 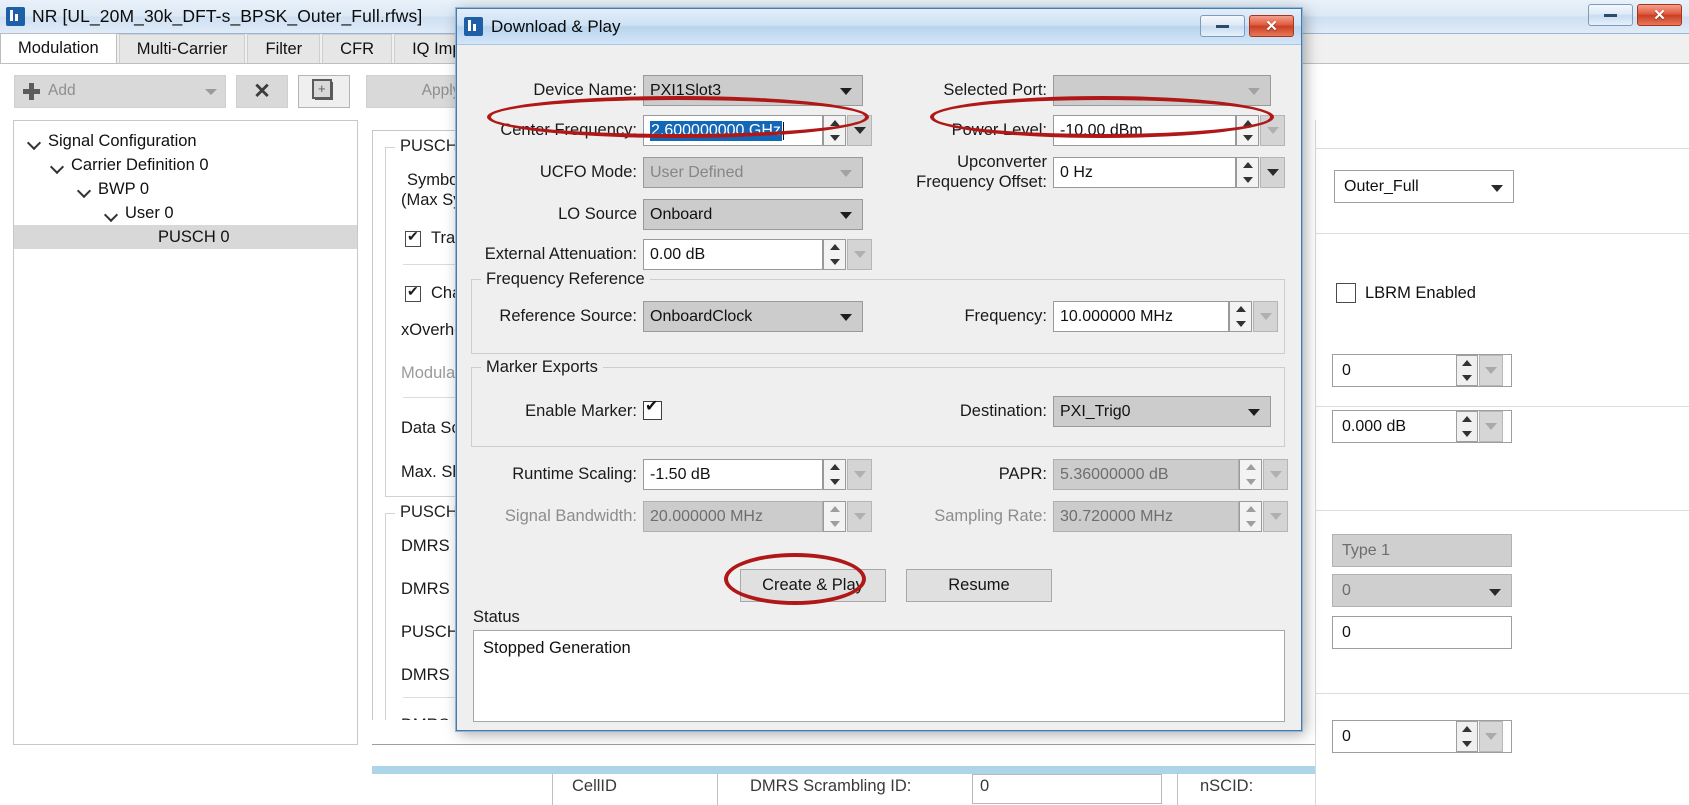 I want to click on lo-source-combo: Onboard, so click(x=753, y=214).